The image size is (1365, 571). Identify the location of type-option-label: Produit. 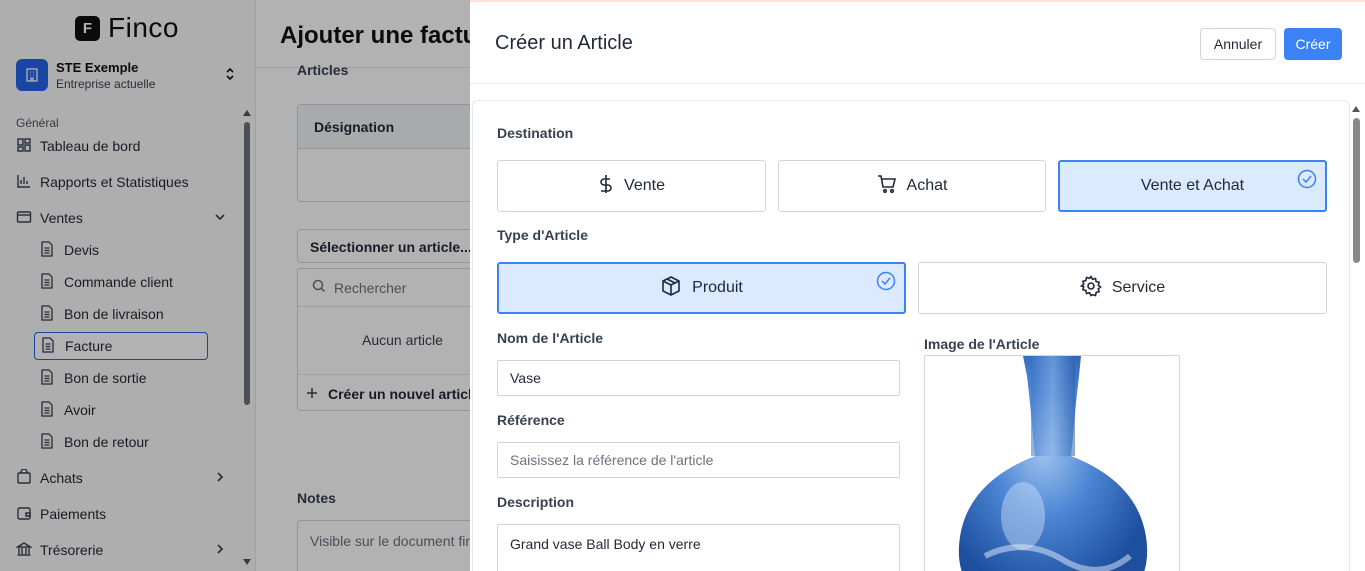
(717, 287).